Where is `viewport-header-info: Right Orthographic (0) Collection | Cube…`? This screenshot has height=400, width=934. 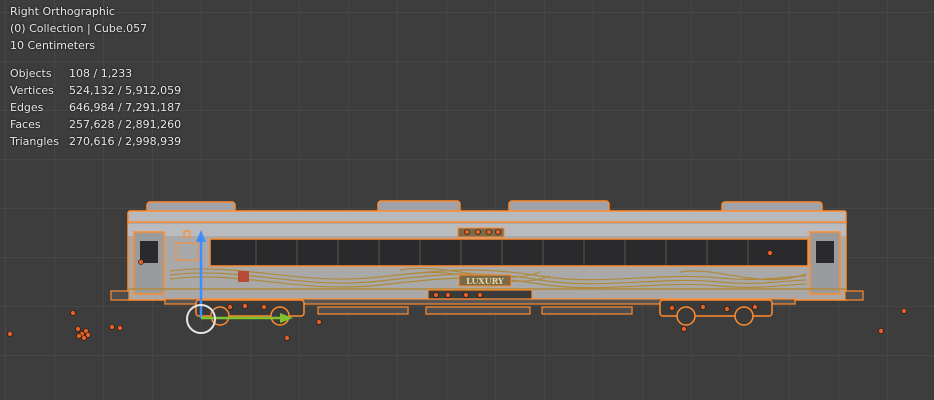
viewport-header-info: Right Orthographic (0) Collection | Cube… is located at coordinates (78, 28).